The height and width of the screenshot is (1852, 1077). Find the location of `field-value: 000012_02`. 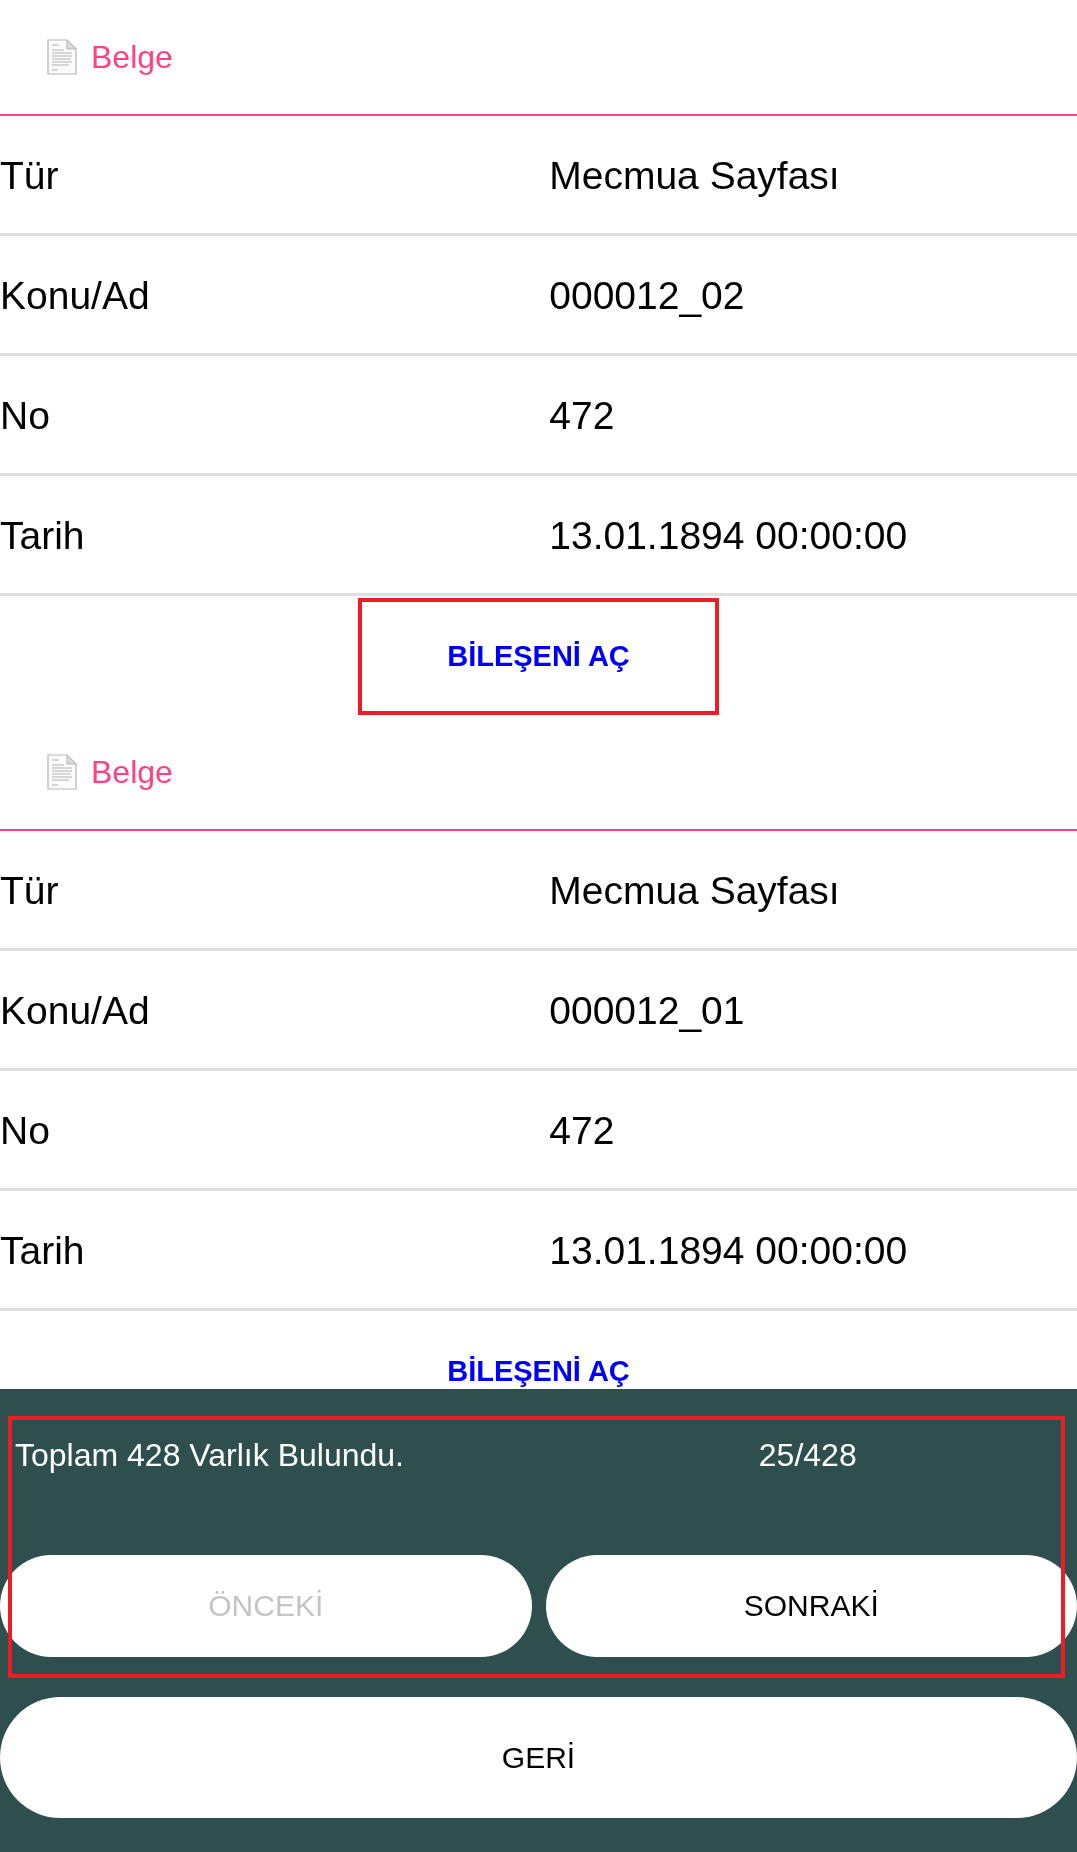

field-value: 000012_02 is located at coordinates (647, 295).